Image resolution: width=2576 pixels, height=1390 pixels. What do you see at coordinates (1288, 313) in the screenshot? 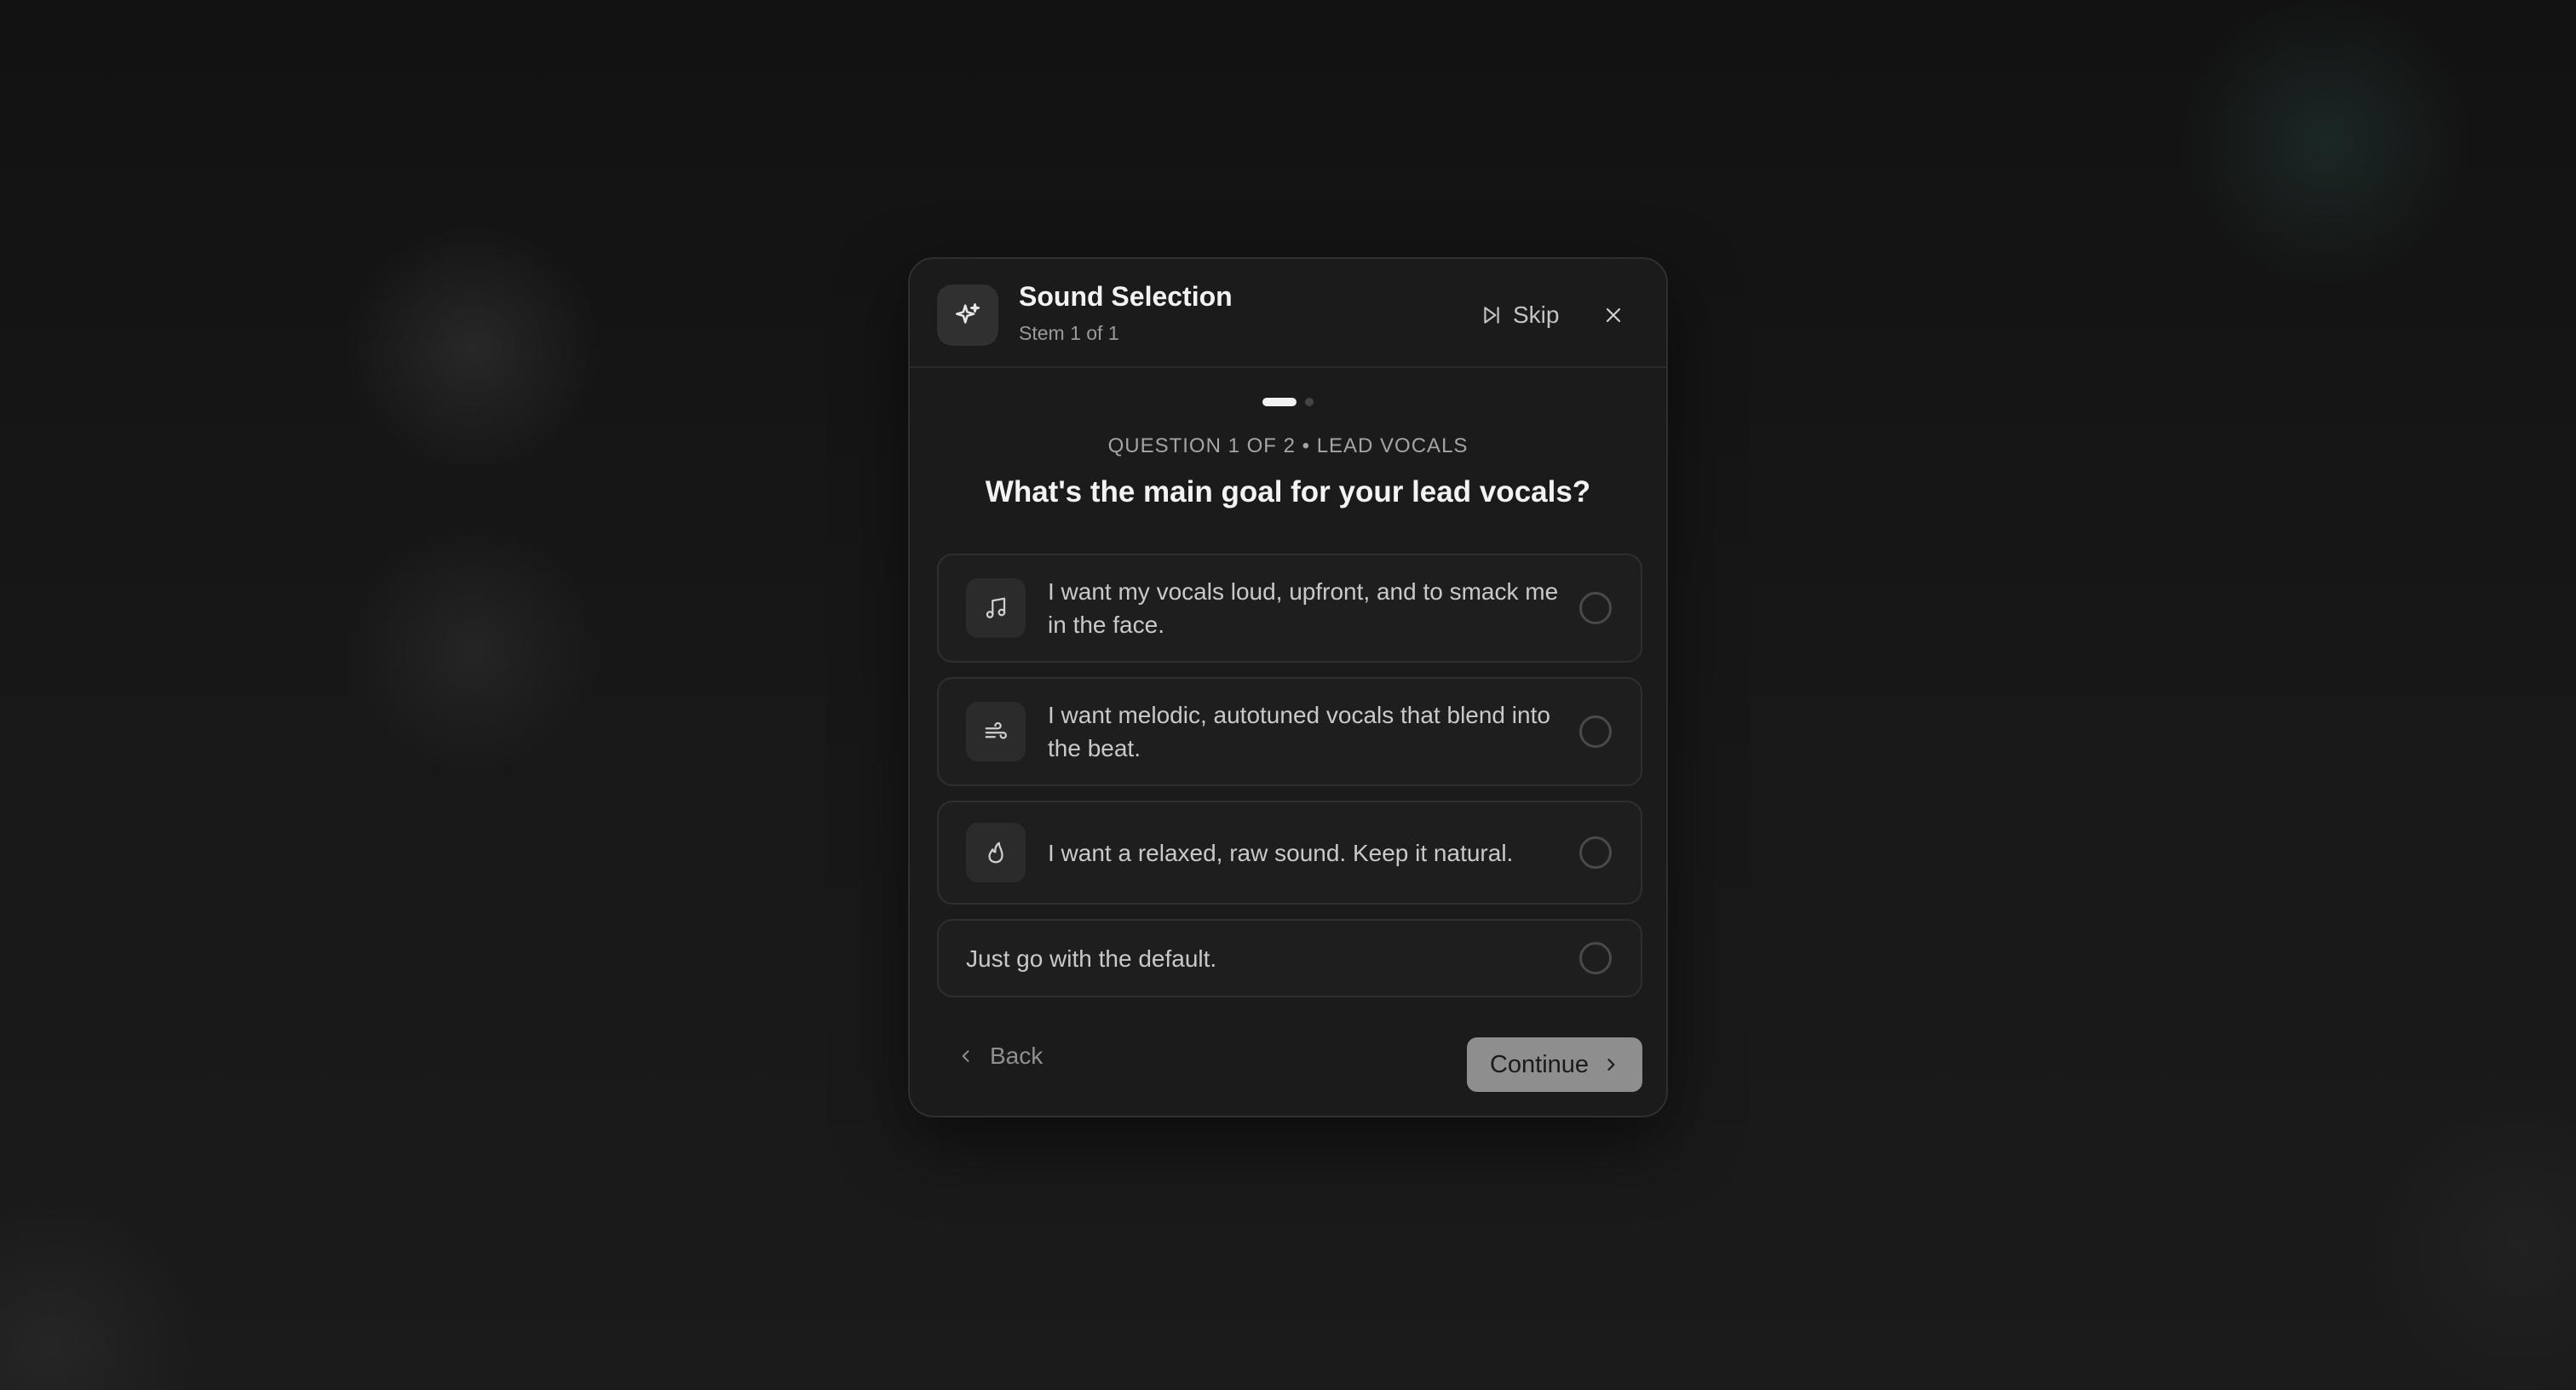
I see `dialog-header: Sound Selection Stem 1 of 1 Skip` at bounding box center [1288, 313].